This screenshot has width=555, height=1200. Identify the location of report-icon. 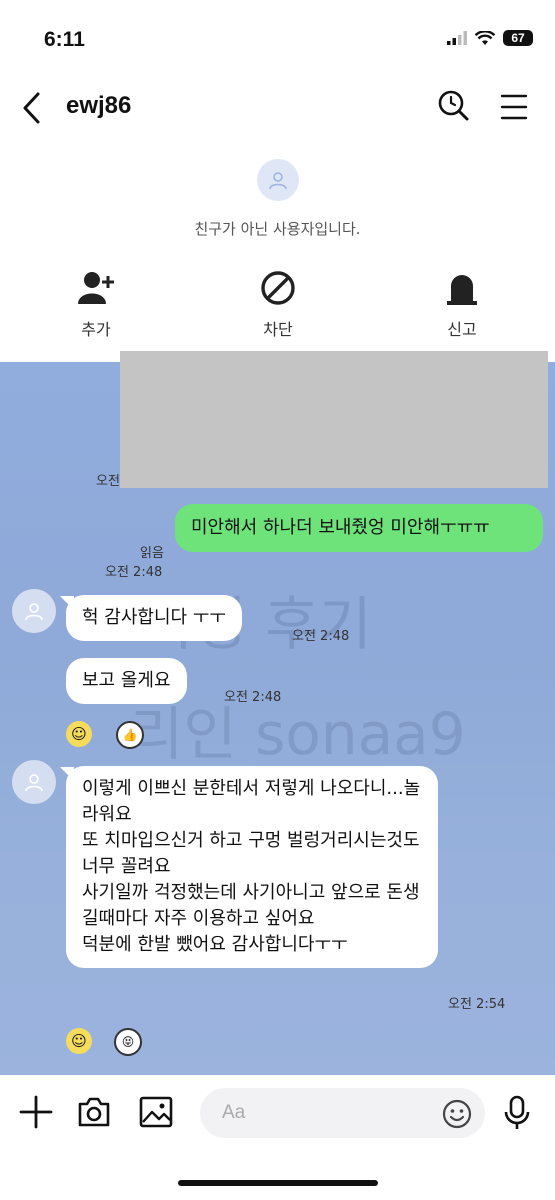
(462, 290).